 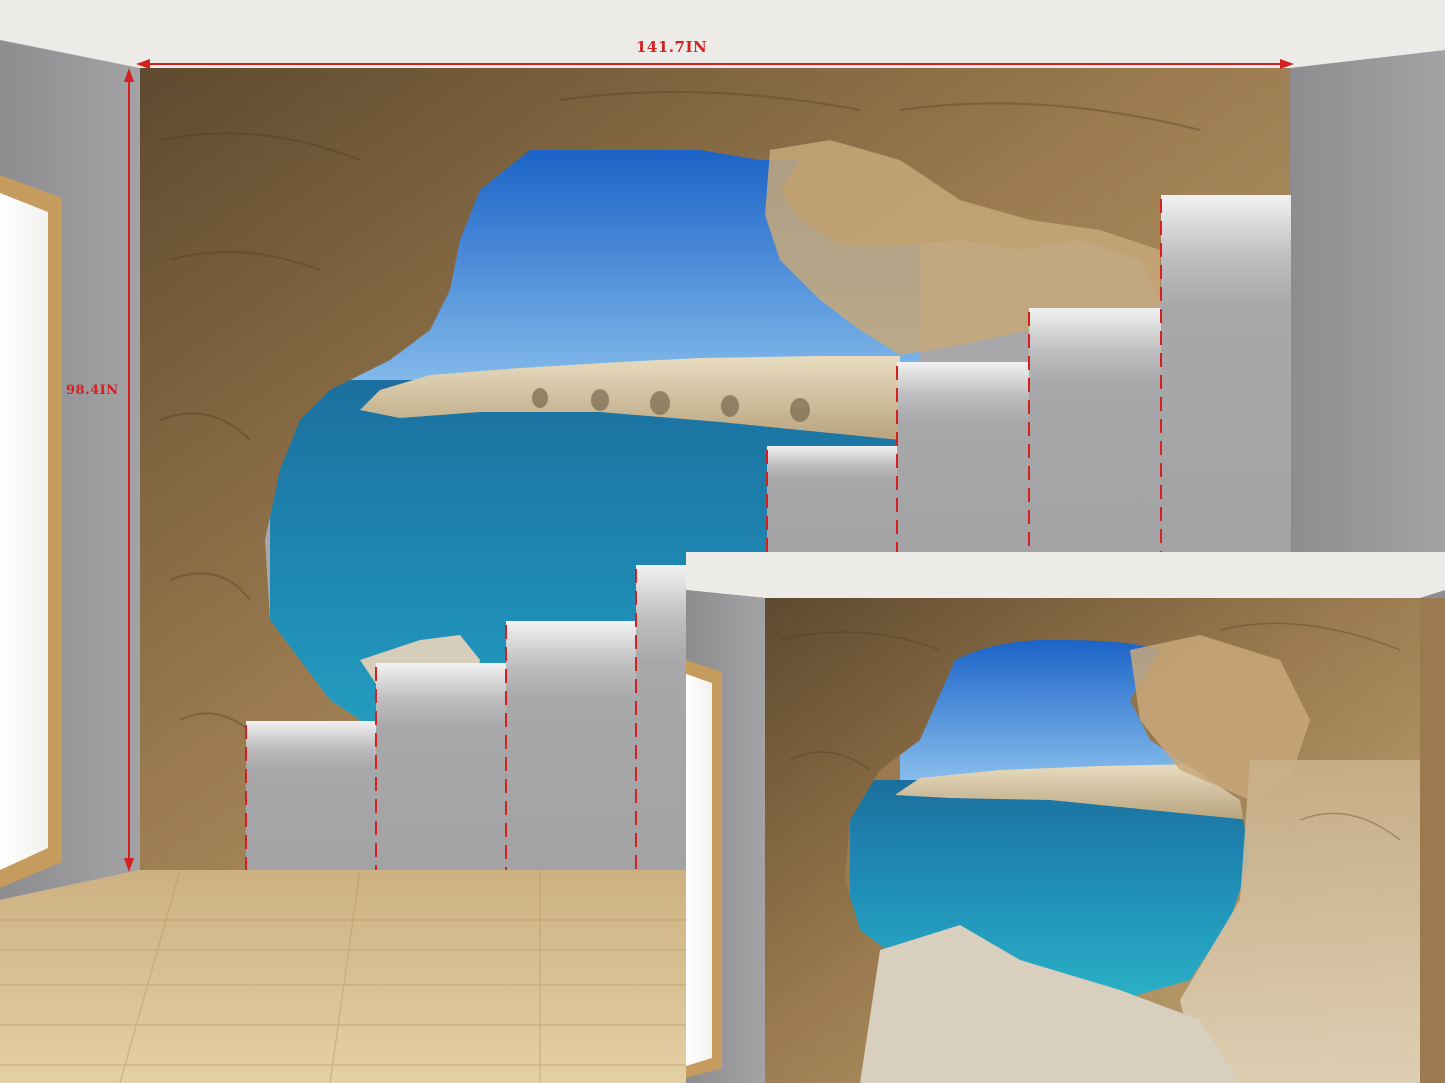 I want to click on right-side-wall, so click(x=1367, y=305).